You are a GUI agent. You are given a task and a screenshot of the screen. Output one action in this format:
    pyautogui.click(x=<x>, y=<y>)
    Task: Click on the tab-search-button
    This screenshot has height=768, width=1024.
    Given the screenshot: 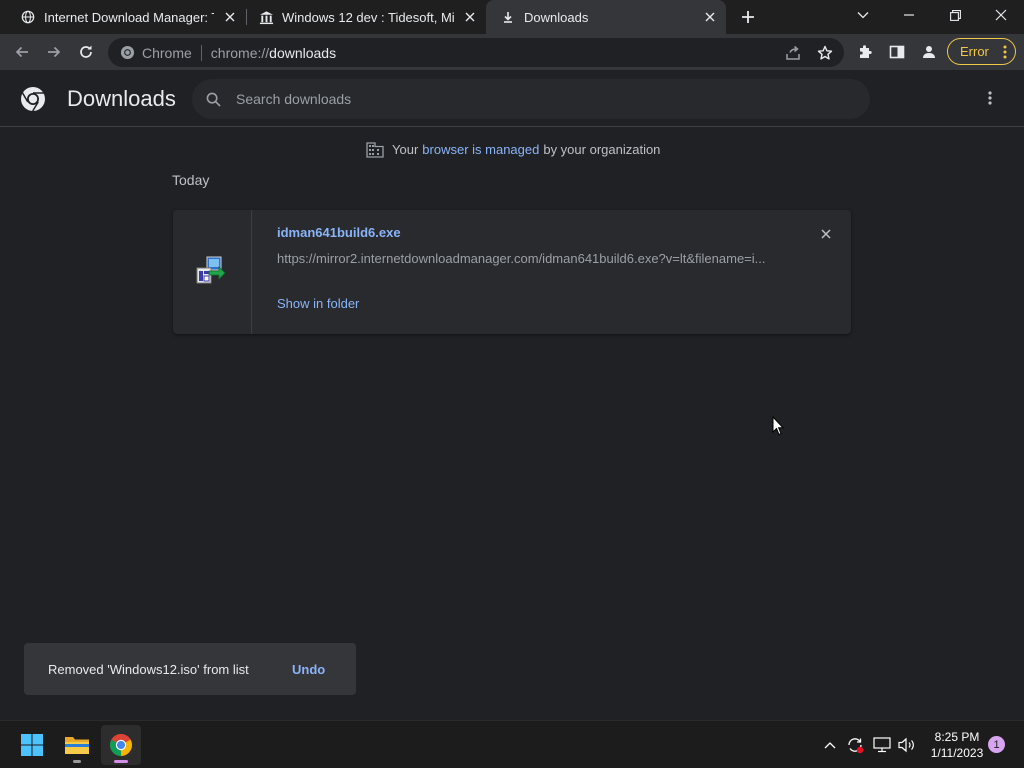 What is the action you would take?
    pyautogui.click(x=863, y=15)
    